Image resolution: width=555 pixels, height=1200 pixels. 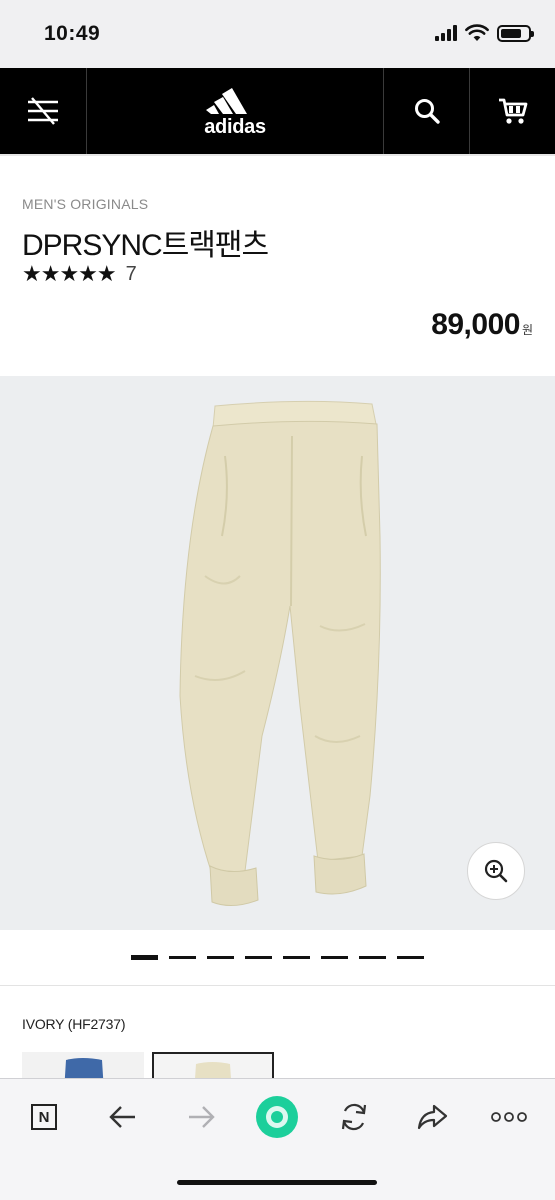 I want to click on n-button: N, so click(x=44, y=1117).